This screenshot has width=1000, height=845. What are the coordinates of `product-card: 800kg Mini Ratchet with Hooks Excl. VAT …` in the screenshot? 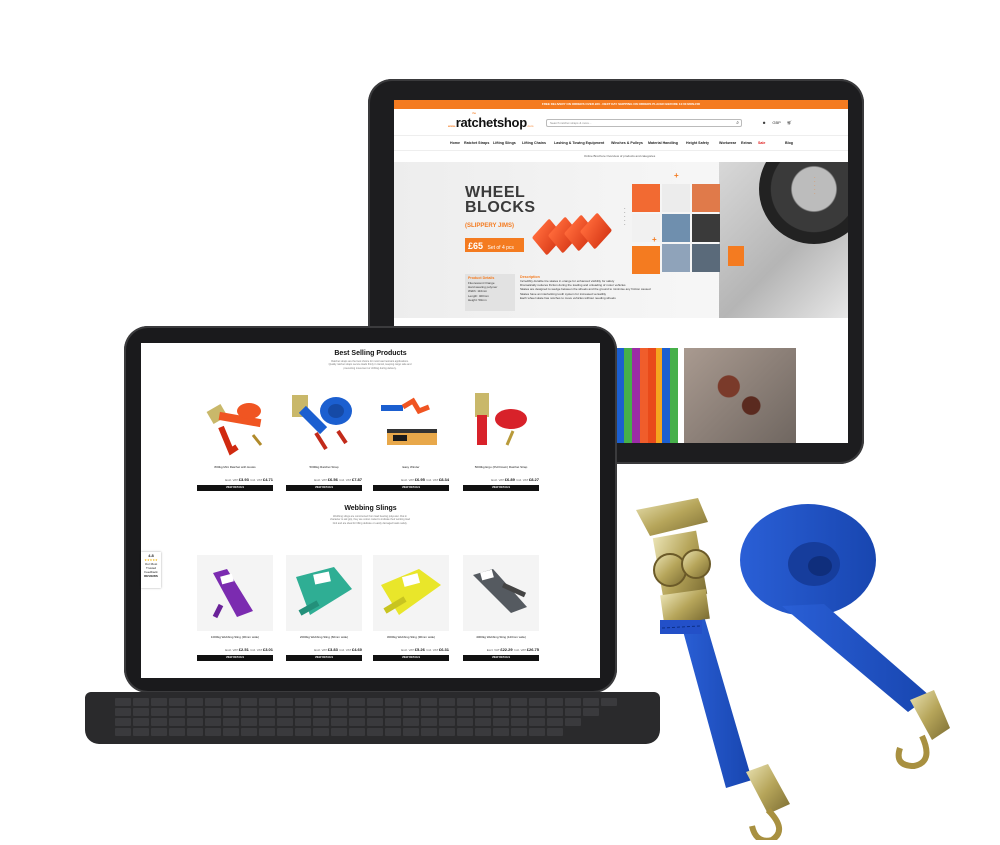 It's located at (235, 438).